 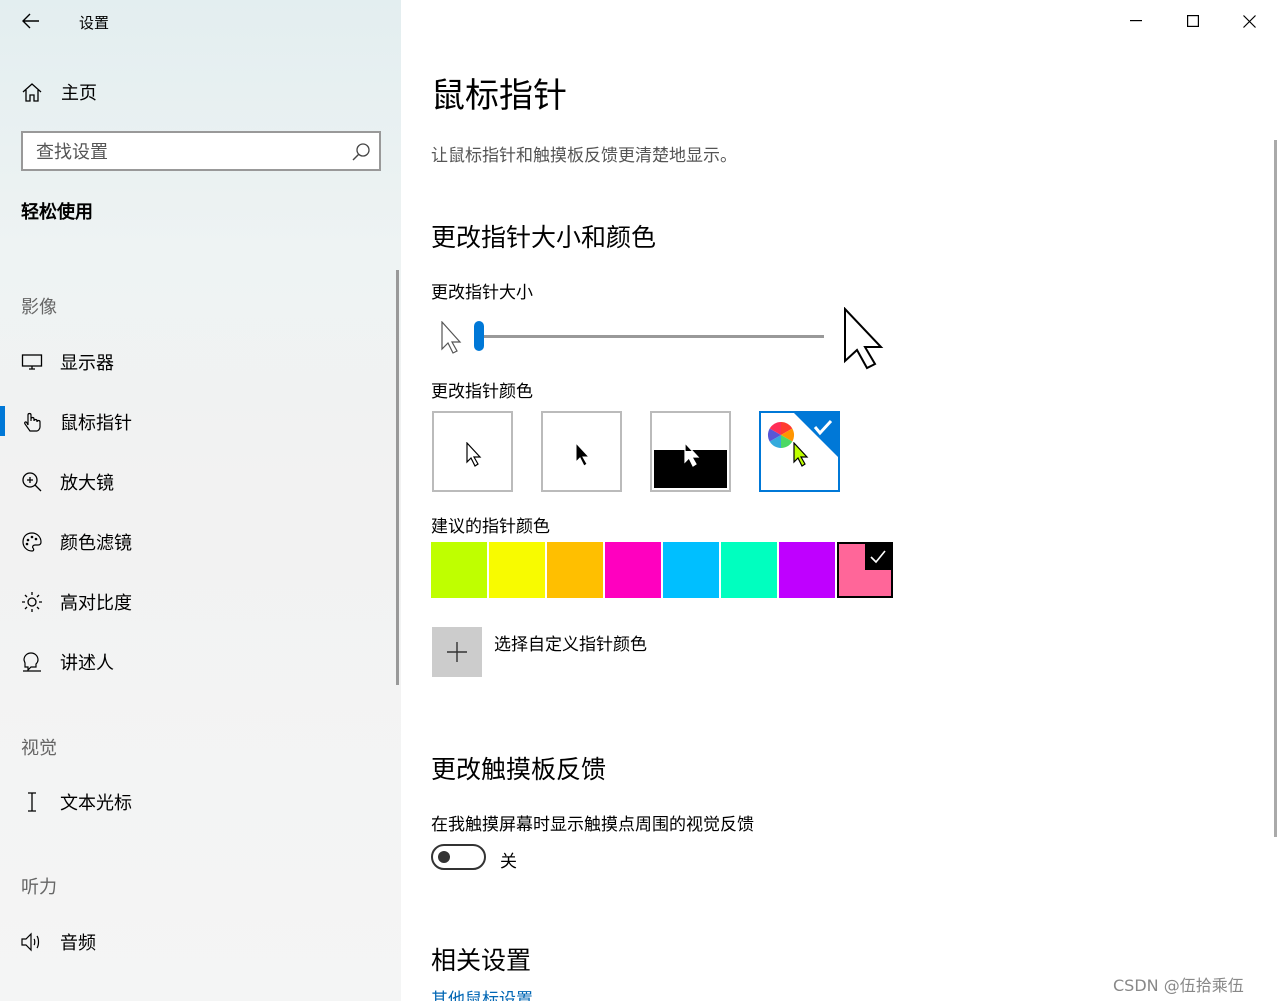 What do you see at coordinates (96, 803) in the screenshot?
I see `nav-text-cursor-label: 文本光标` at bounding box center [96, 803].